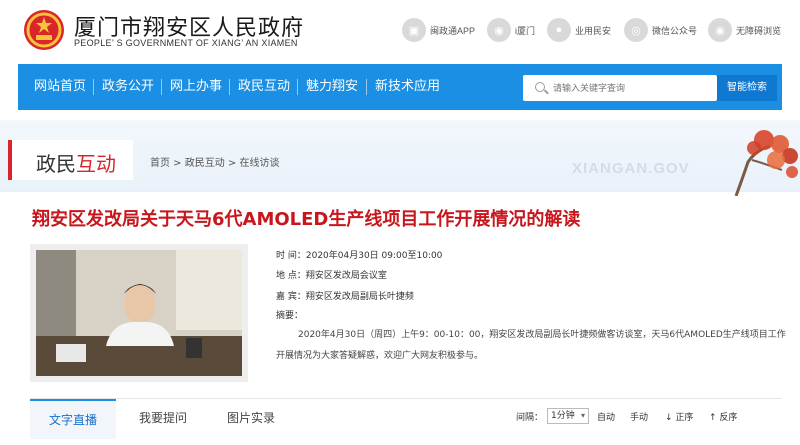 This screenshot has width=800, height=445. What do you see at coordinates (438, 30) in the screenshot?
I see `header-link-mzt-app: ▣ 闽政通APP` at bounding box center [438, 30].